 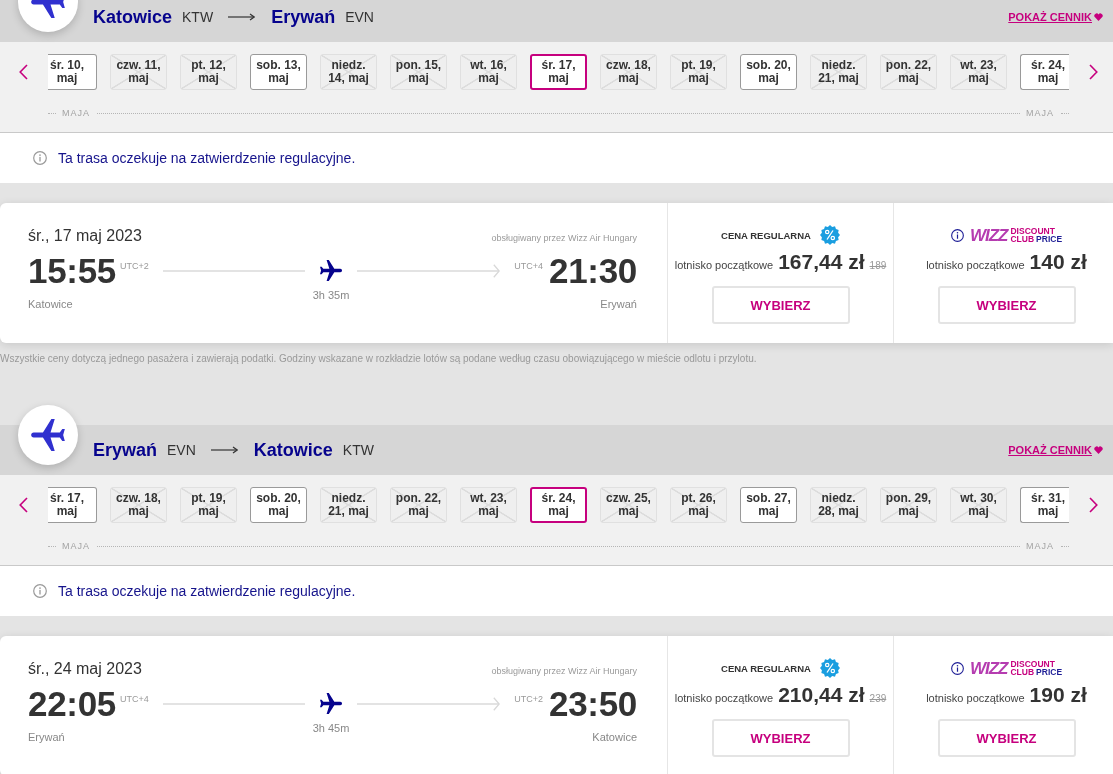 What do you see at coordinates (698, 505) in the screenshot?
I see `date-option: pt. 26, maj` at bounding box center [698, 505].